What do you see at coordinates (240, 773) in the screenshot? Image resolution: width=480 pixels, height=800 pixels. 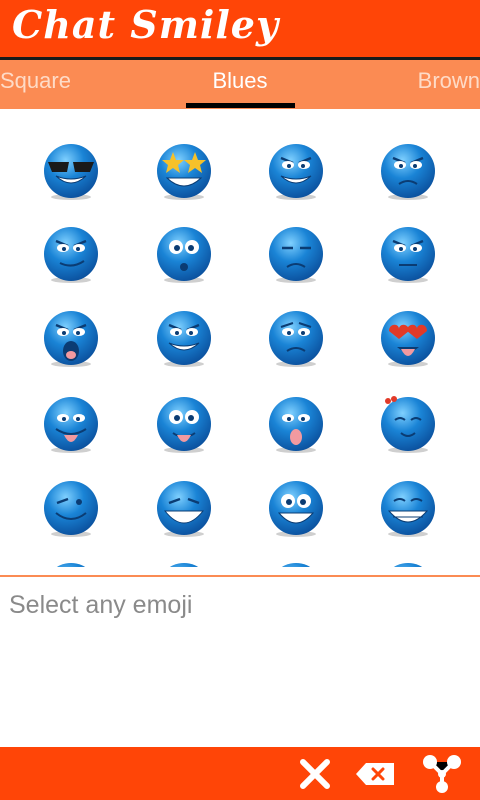 I see `bottom-toolbar` at bounding box center [240, 773].